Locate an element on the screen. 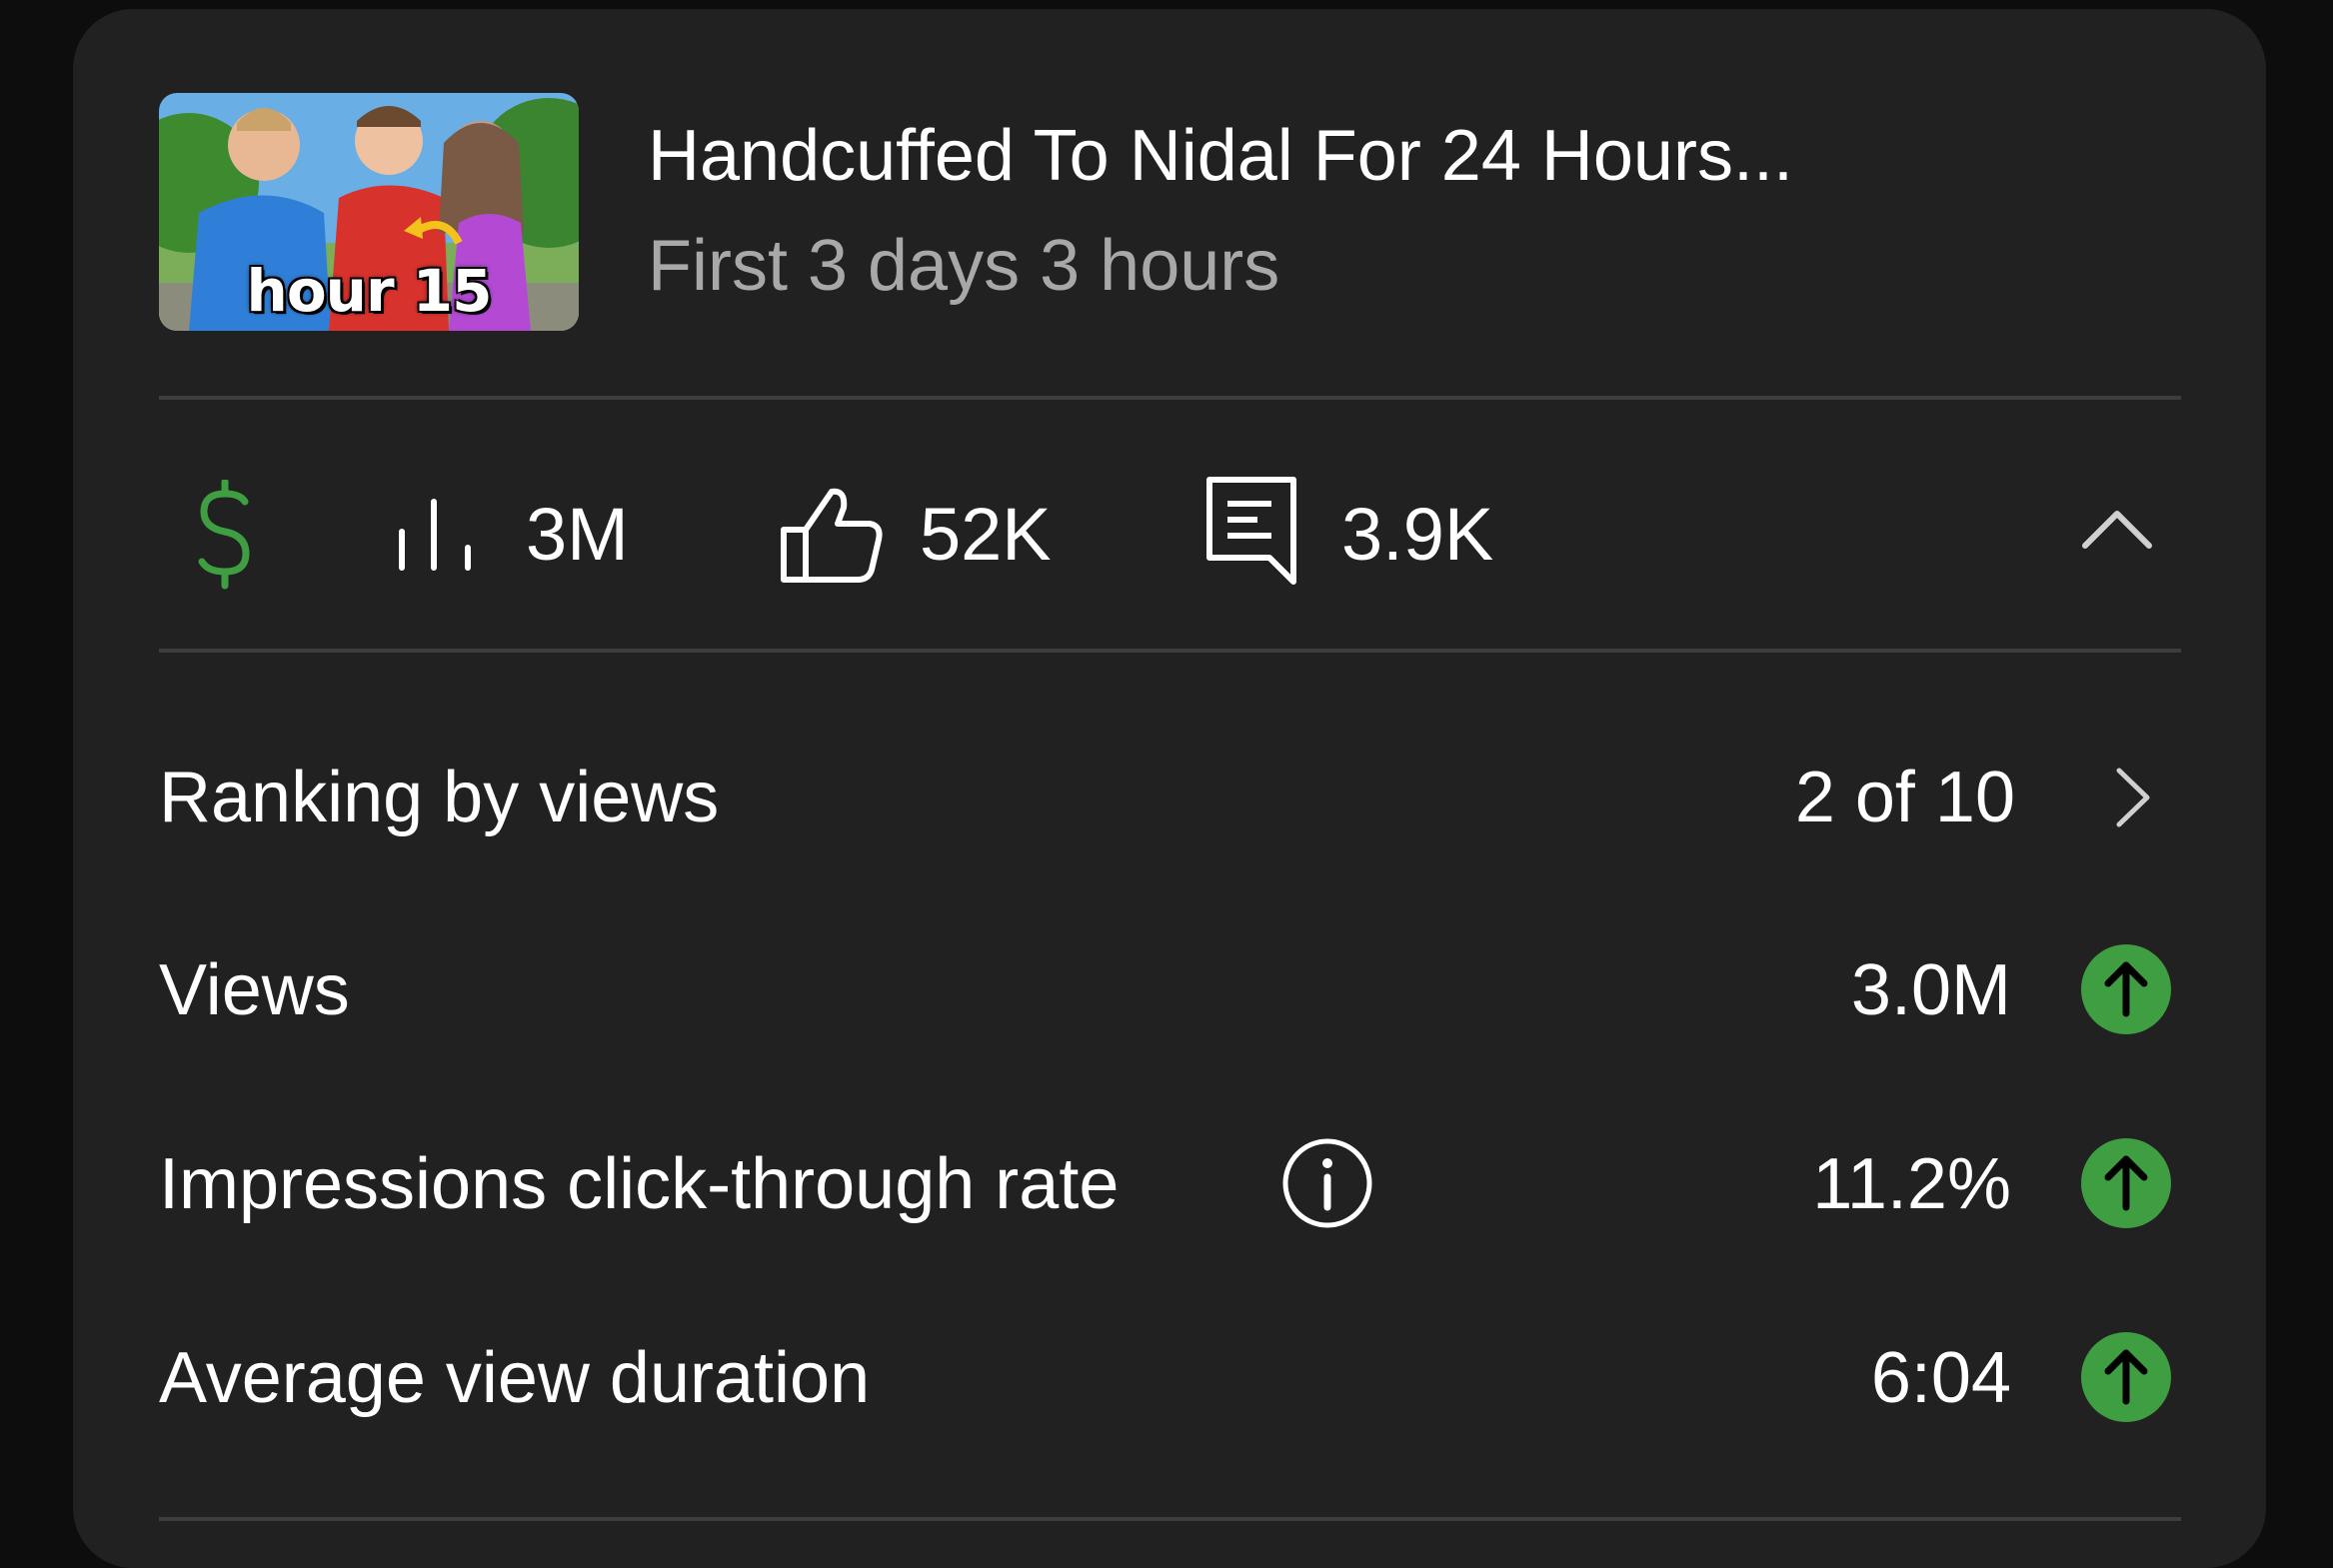  metric-label: Ranking by views is located at coordinates (439, 797).